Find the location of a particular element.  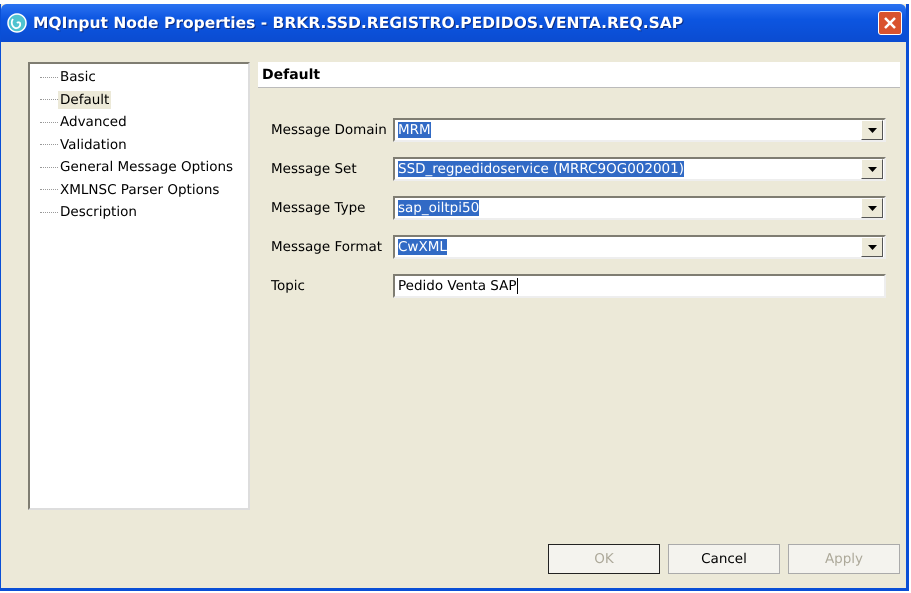

tree-item: Validation is located at coordinates (93, 145).